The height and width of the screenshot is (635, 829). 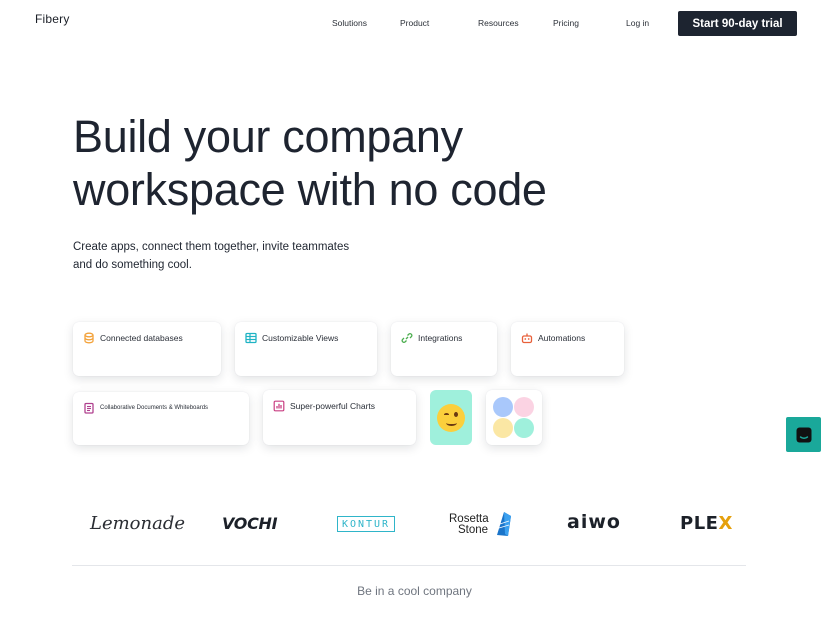 I want to click on color-dots-tile, so click(x=514, y=417).